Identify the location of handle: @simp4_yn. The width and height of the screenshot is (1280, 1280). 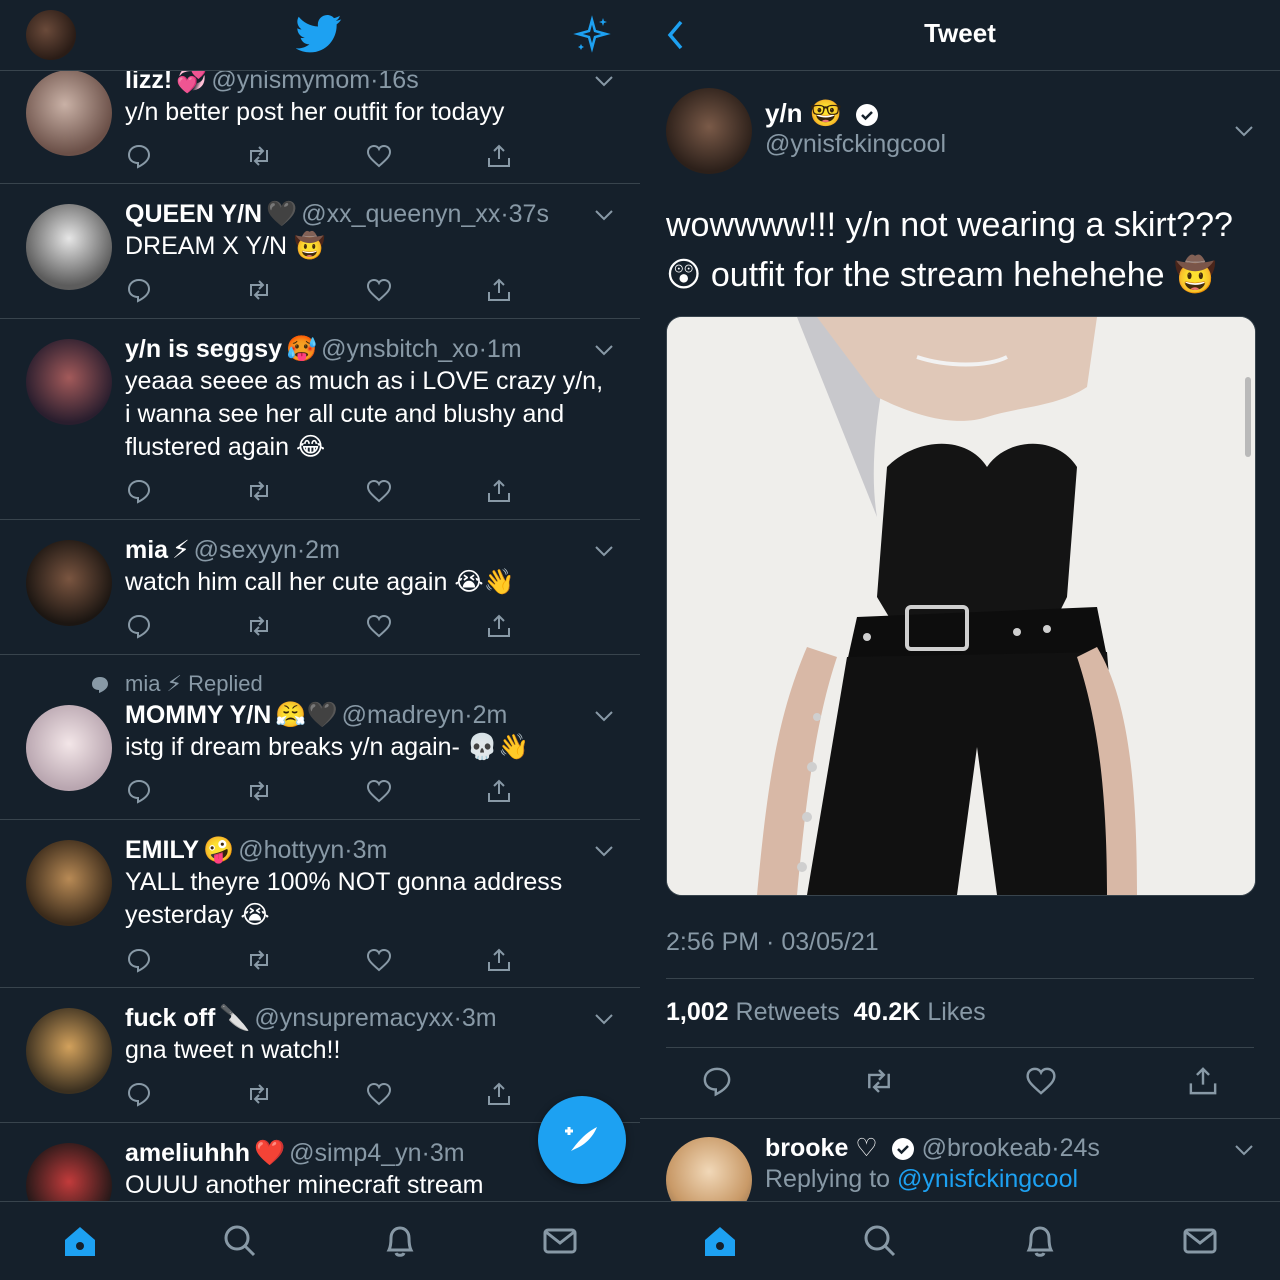
(355, 1153).